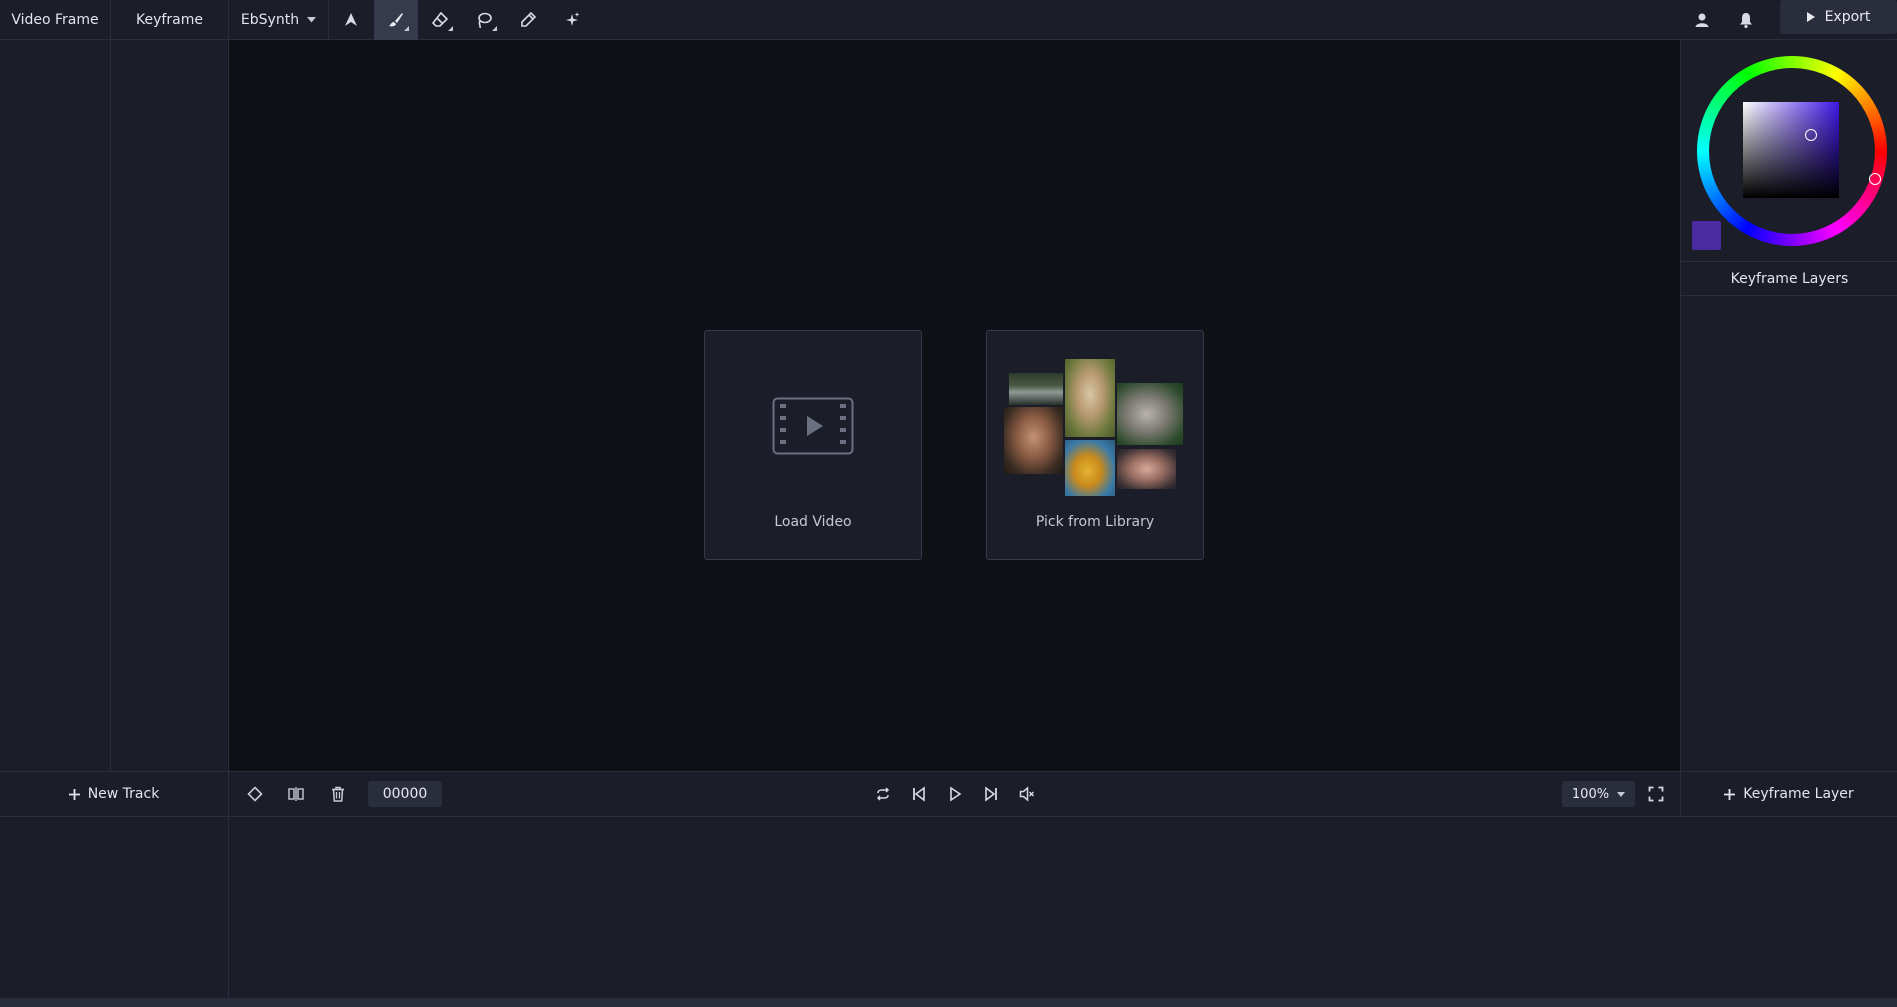 This screenshot has width=1897, height=1007. I want to click on library-thumbnail-collage, so click(1096, 428).